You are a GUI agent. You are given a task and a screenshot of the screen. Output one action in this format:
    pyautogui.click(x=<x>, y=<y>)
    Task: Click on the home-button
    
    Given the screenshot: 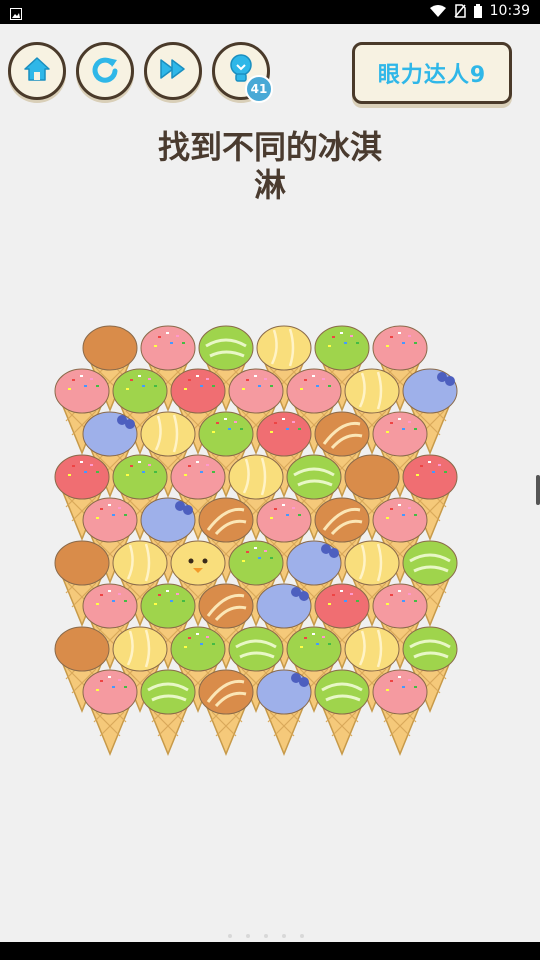 What is the action you would take?
    pyautogui.click(x=37, y=71)
    